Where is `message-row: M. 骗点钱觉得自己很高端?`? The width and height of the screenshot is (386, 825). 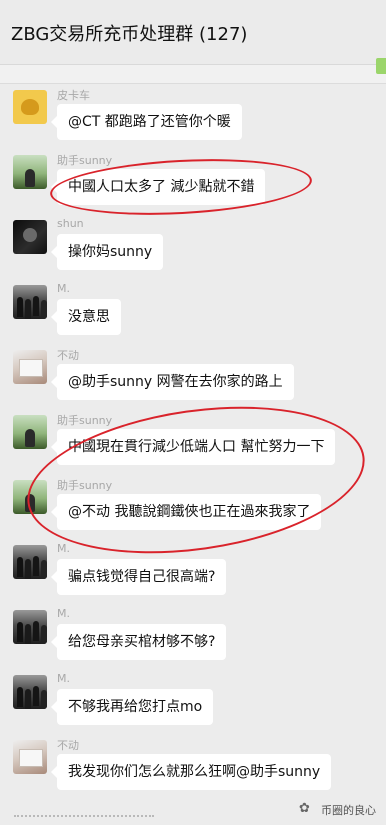 message-row: M. 骗点钱觉得自己很高端? is located at coordinates (193, 571).